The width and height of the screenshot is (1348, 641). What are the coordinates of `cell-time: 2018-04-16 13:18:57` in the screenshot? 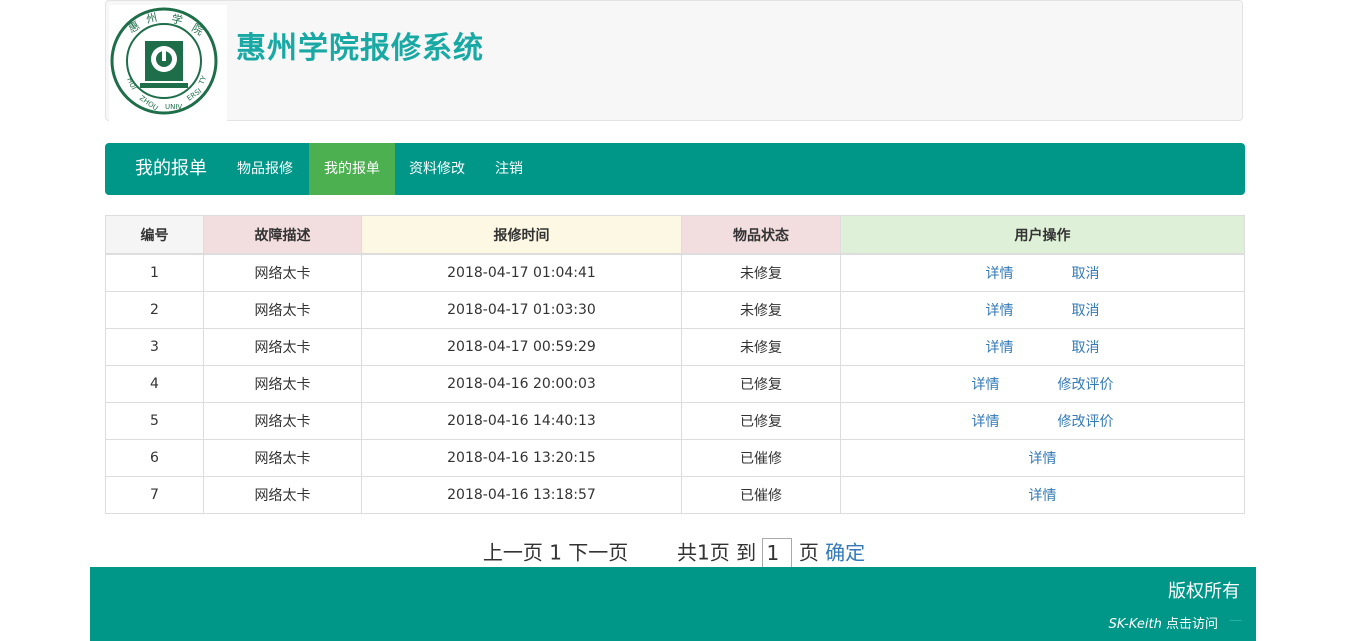 It's located at (521, 495).